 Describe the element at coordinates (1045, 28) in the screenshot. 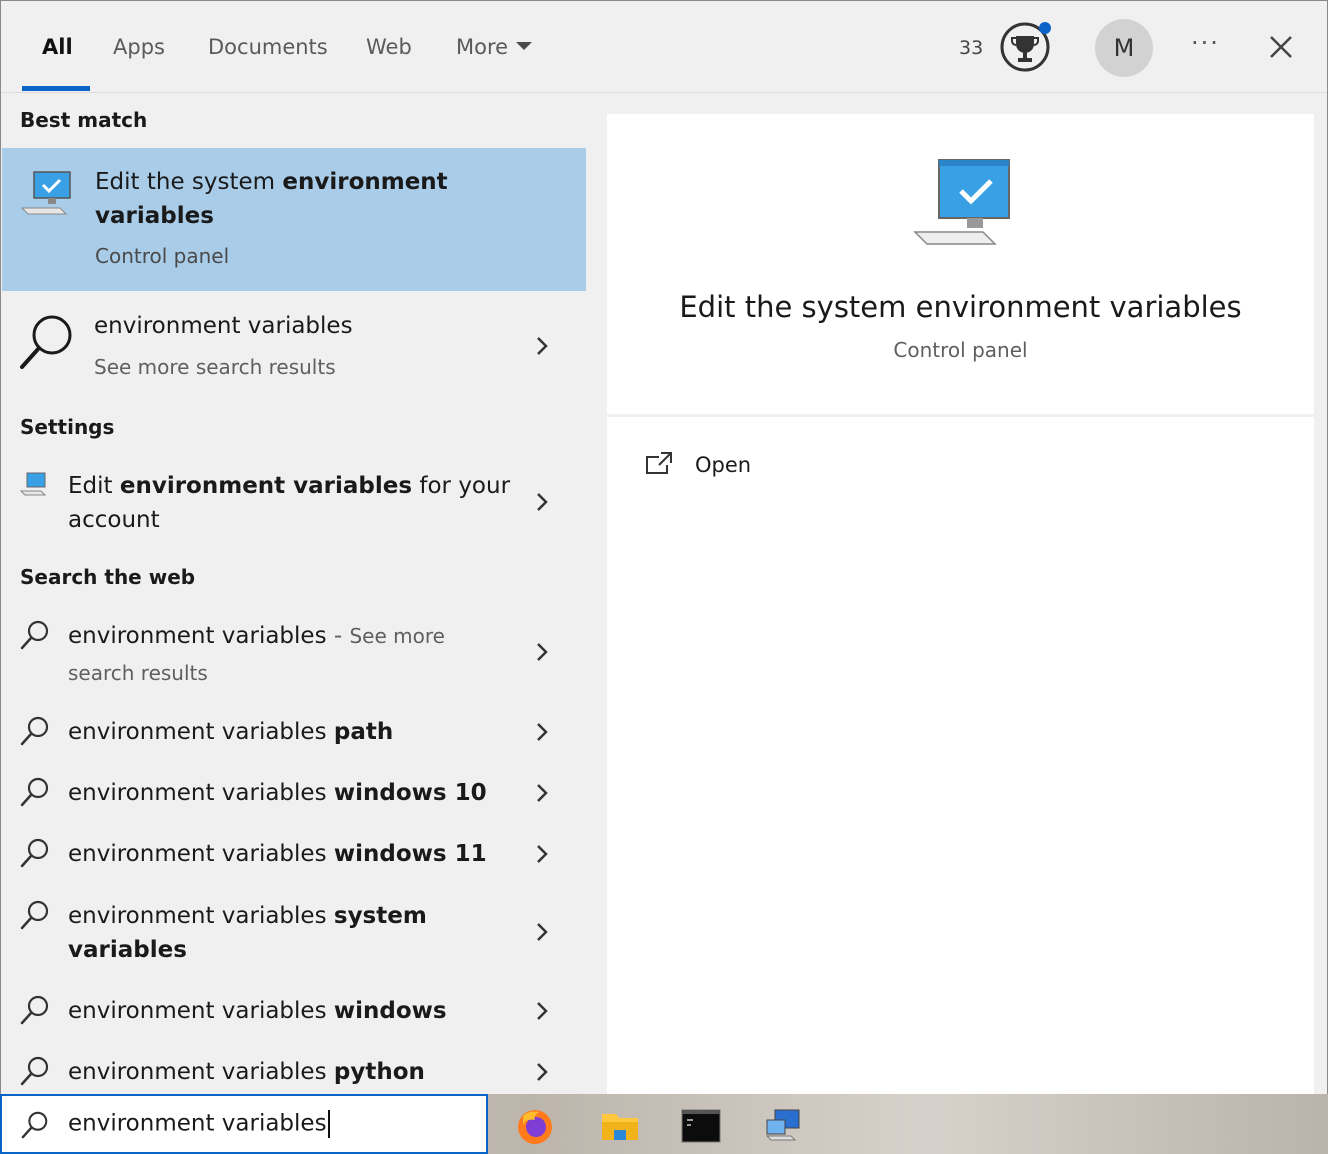

I see `notification-dot` at that location.